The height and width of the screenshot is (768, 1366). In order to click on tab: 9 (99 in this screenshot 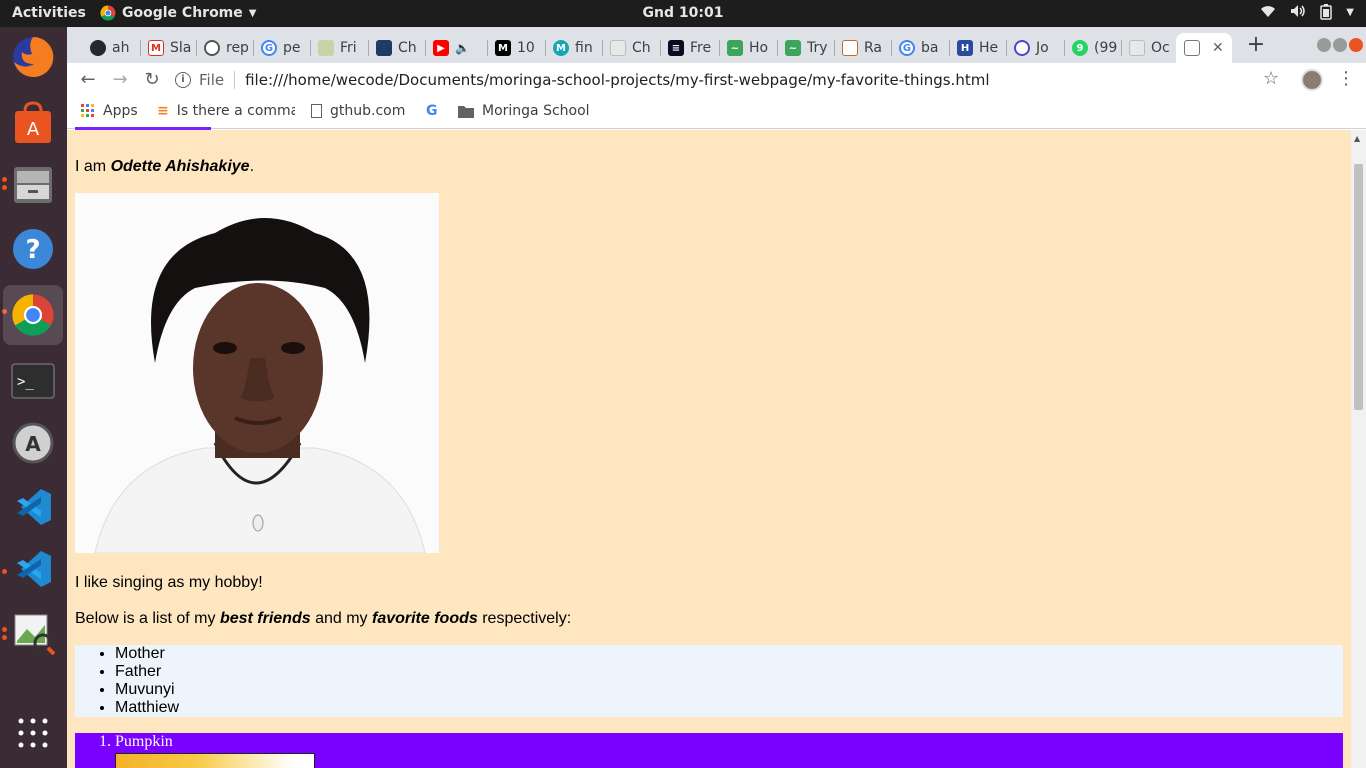, I will do `click(1091, 48)`.